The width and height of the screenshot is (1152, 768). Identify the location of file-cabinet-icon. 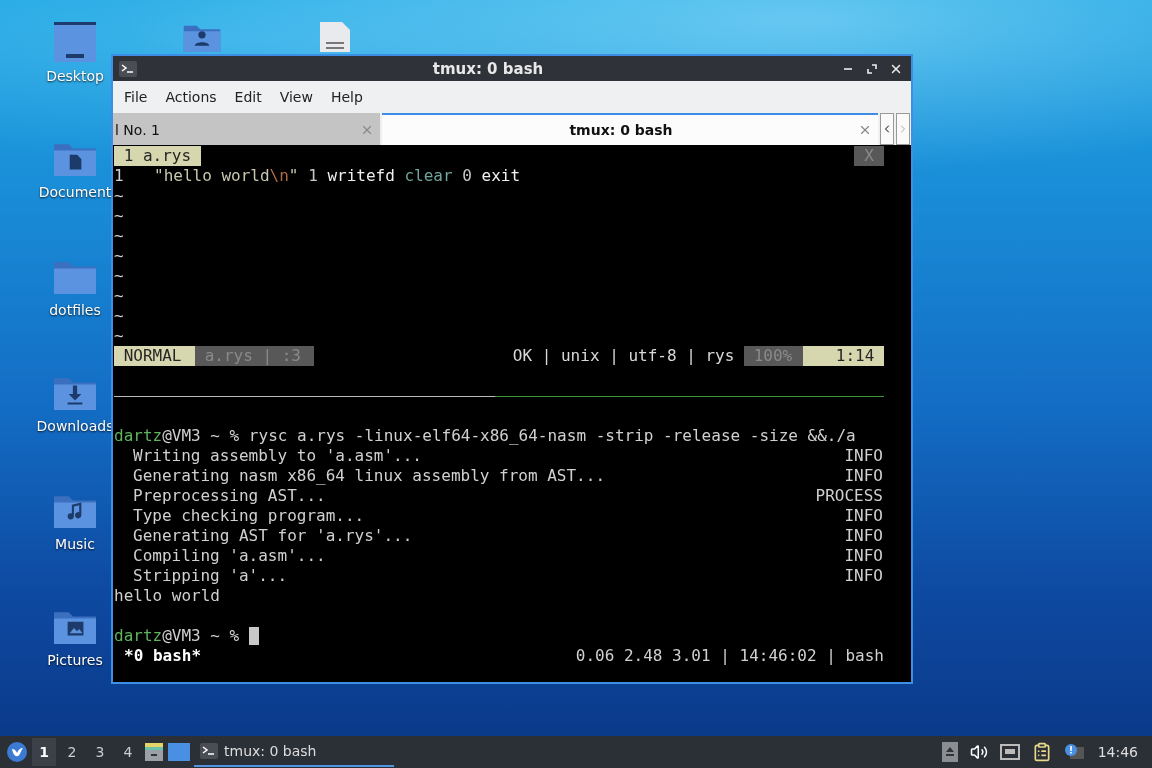
(154, 752).